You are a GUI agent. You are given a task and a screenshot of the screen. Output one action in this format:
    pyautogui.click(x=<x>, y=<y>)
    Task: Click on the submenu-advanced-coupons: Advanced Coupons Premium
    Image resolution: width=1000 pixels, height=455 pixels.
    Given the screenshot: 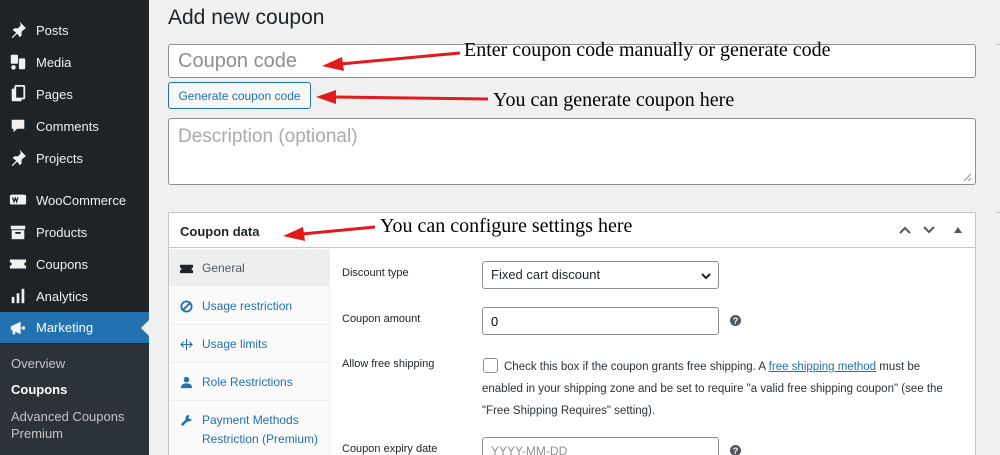 What is the action you would take?
    pyautogui.click(x=76, y=425)
    